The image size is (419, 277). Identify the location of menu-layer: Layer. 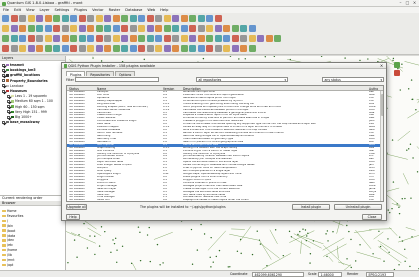
(45, 10).